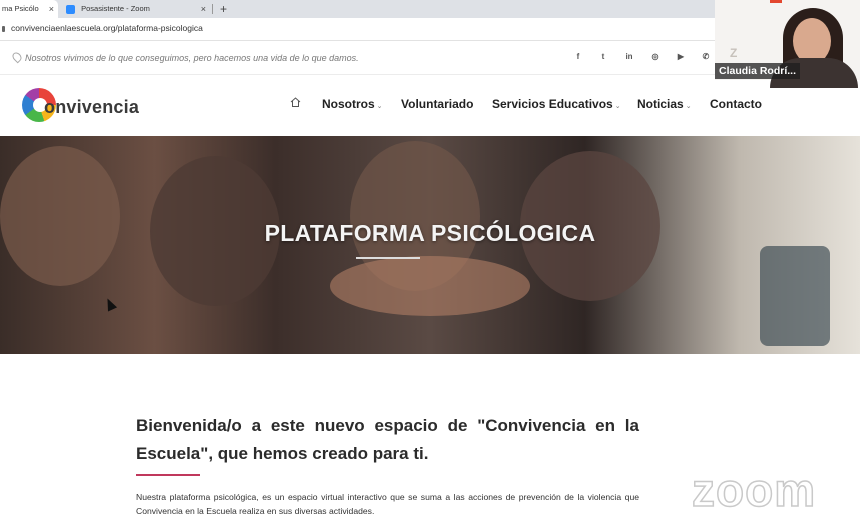 The width and height of the screenshot is (860, 522). I want to click on location-pin-icon, so click(17, 57).